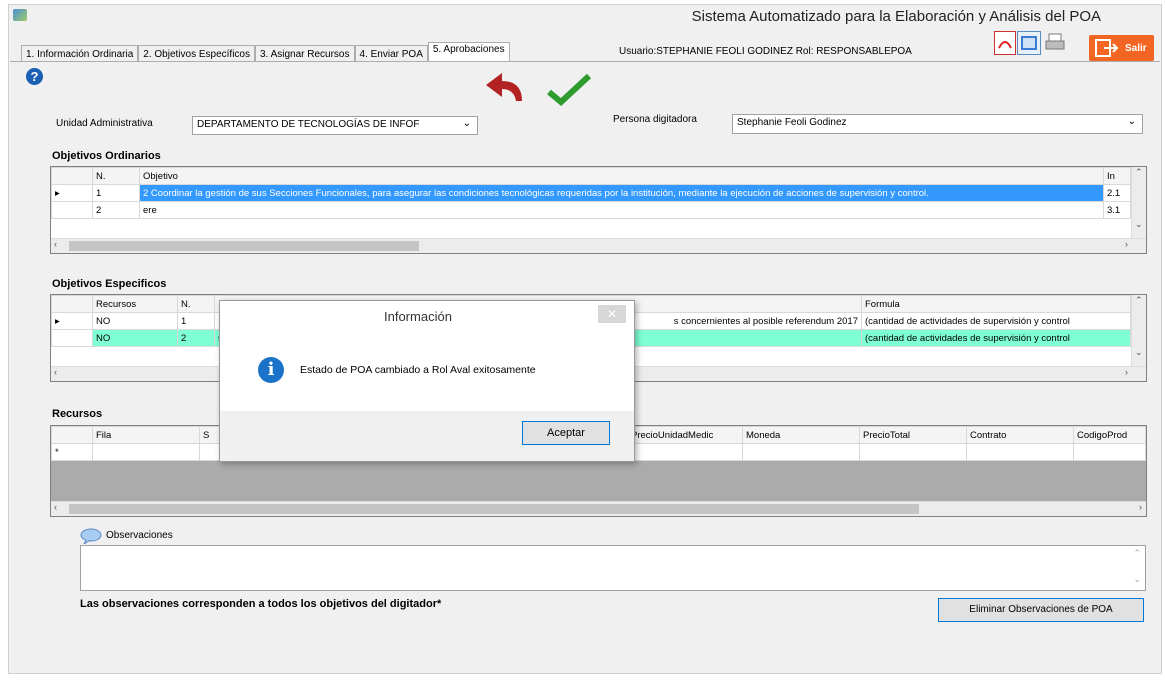 The width and height of the screenshot is (1165, 684). Describe the element at coordinates (570, 89) in the screenshot. I see `approve-check-icon` at that location.